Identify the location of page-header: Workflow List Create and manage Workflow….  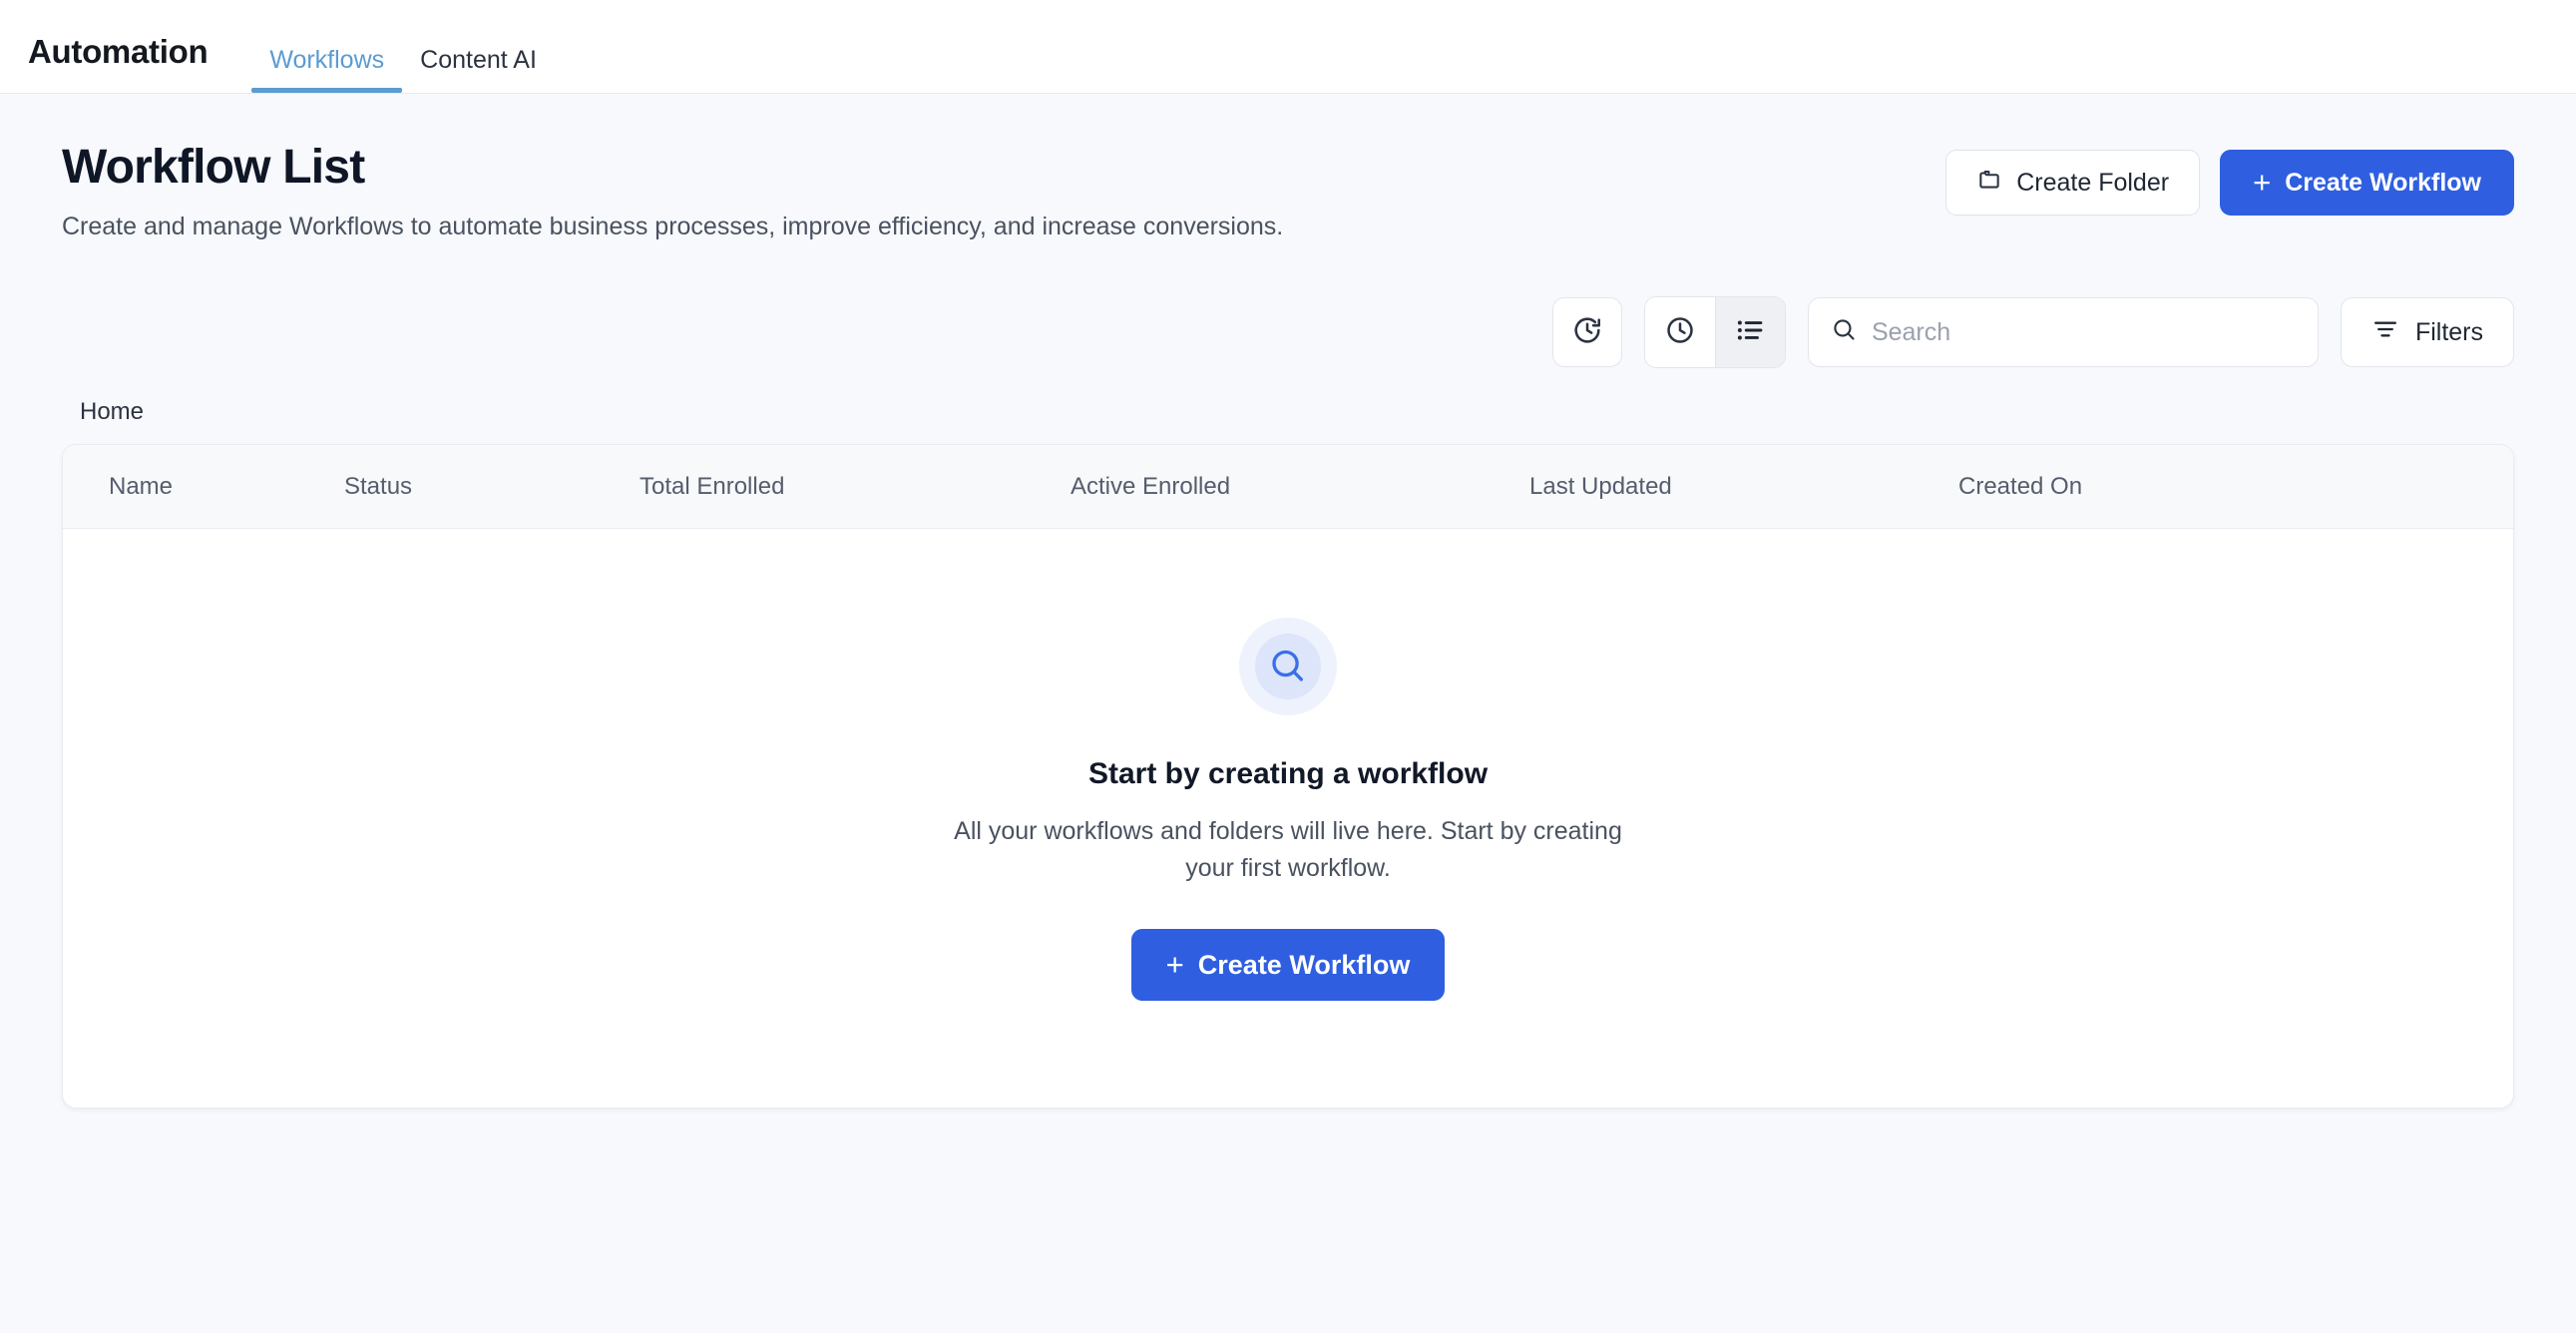
(1288, 192).